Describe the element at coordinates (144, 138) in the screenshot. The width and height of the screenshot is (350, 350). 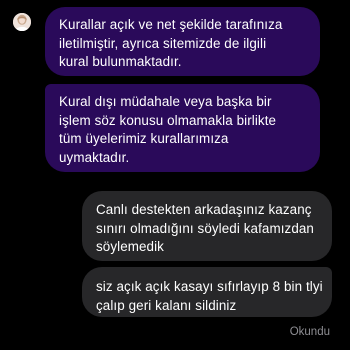
I see `message-text-line: tüm üyelerimiz kurallarımıza` at that location.